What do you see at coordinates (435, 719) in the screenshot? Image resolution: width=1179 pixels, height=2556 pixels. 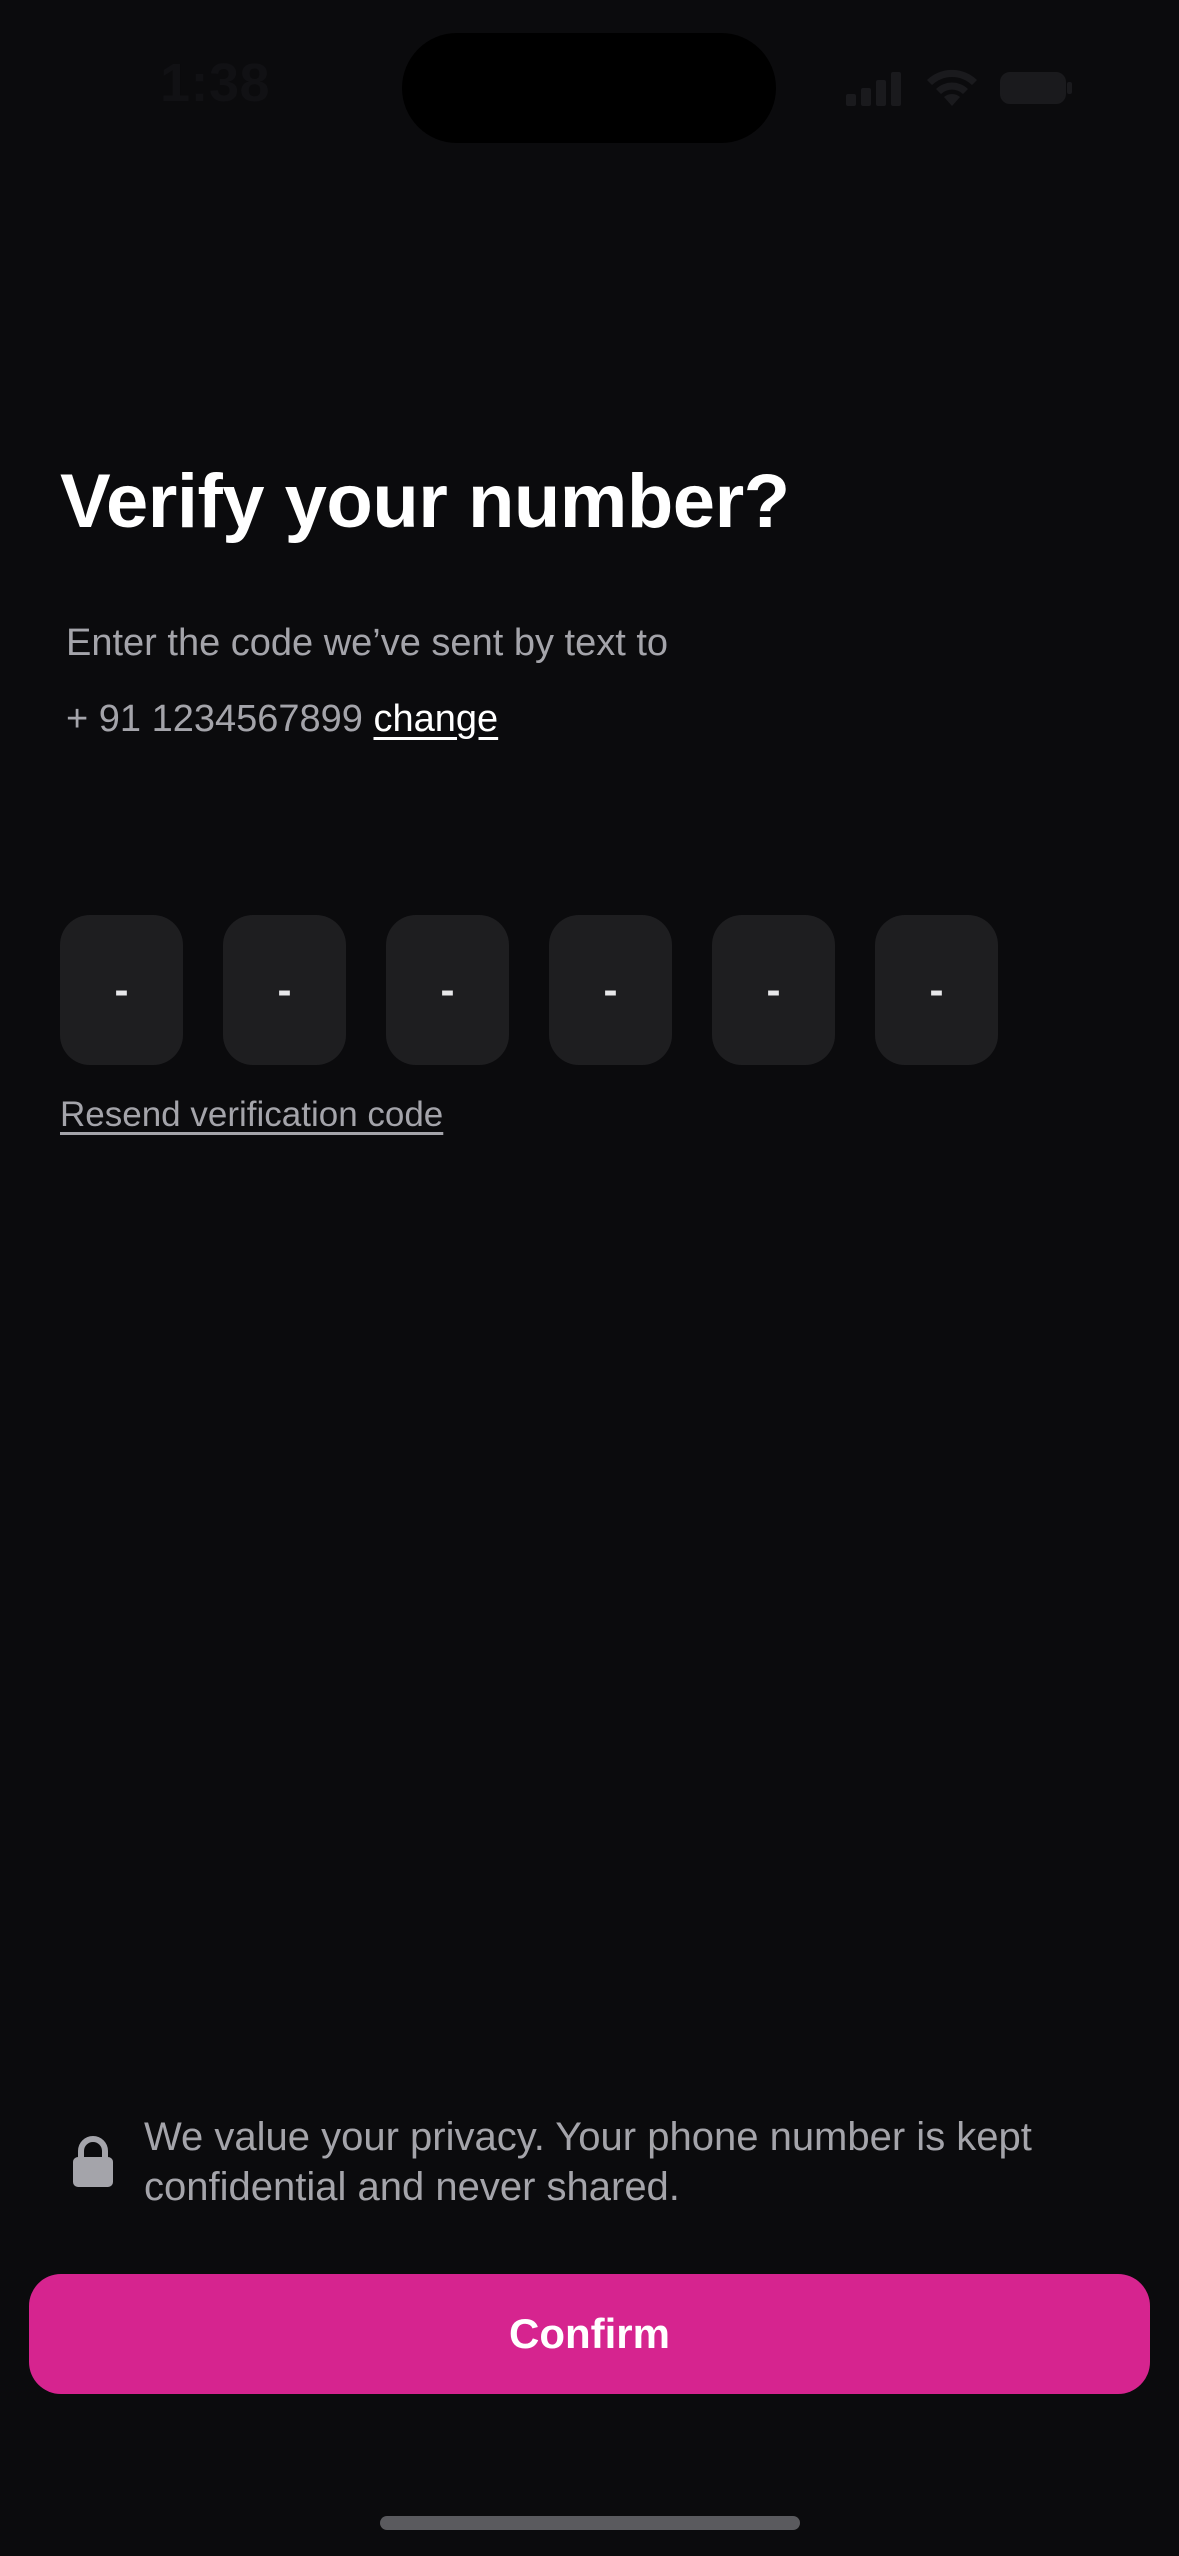 I see `change-number-link: change` at bounding box center [435, 719].